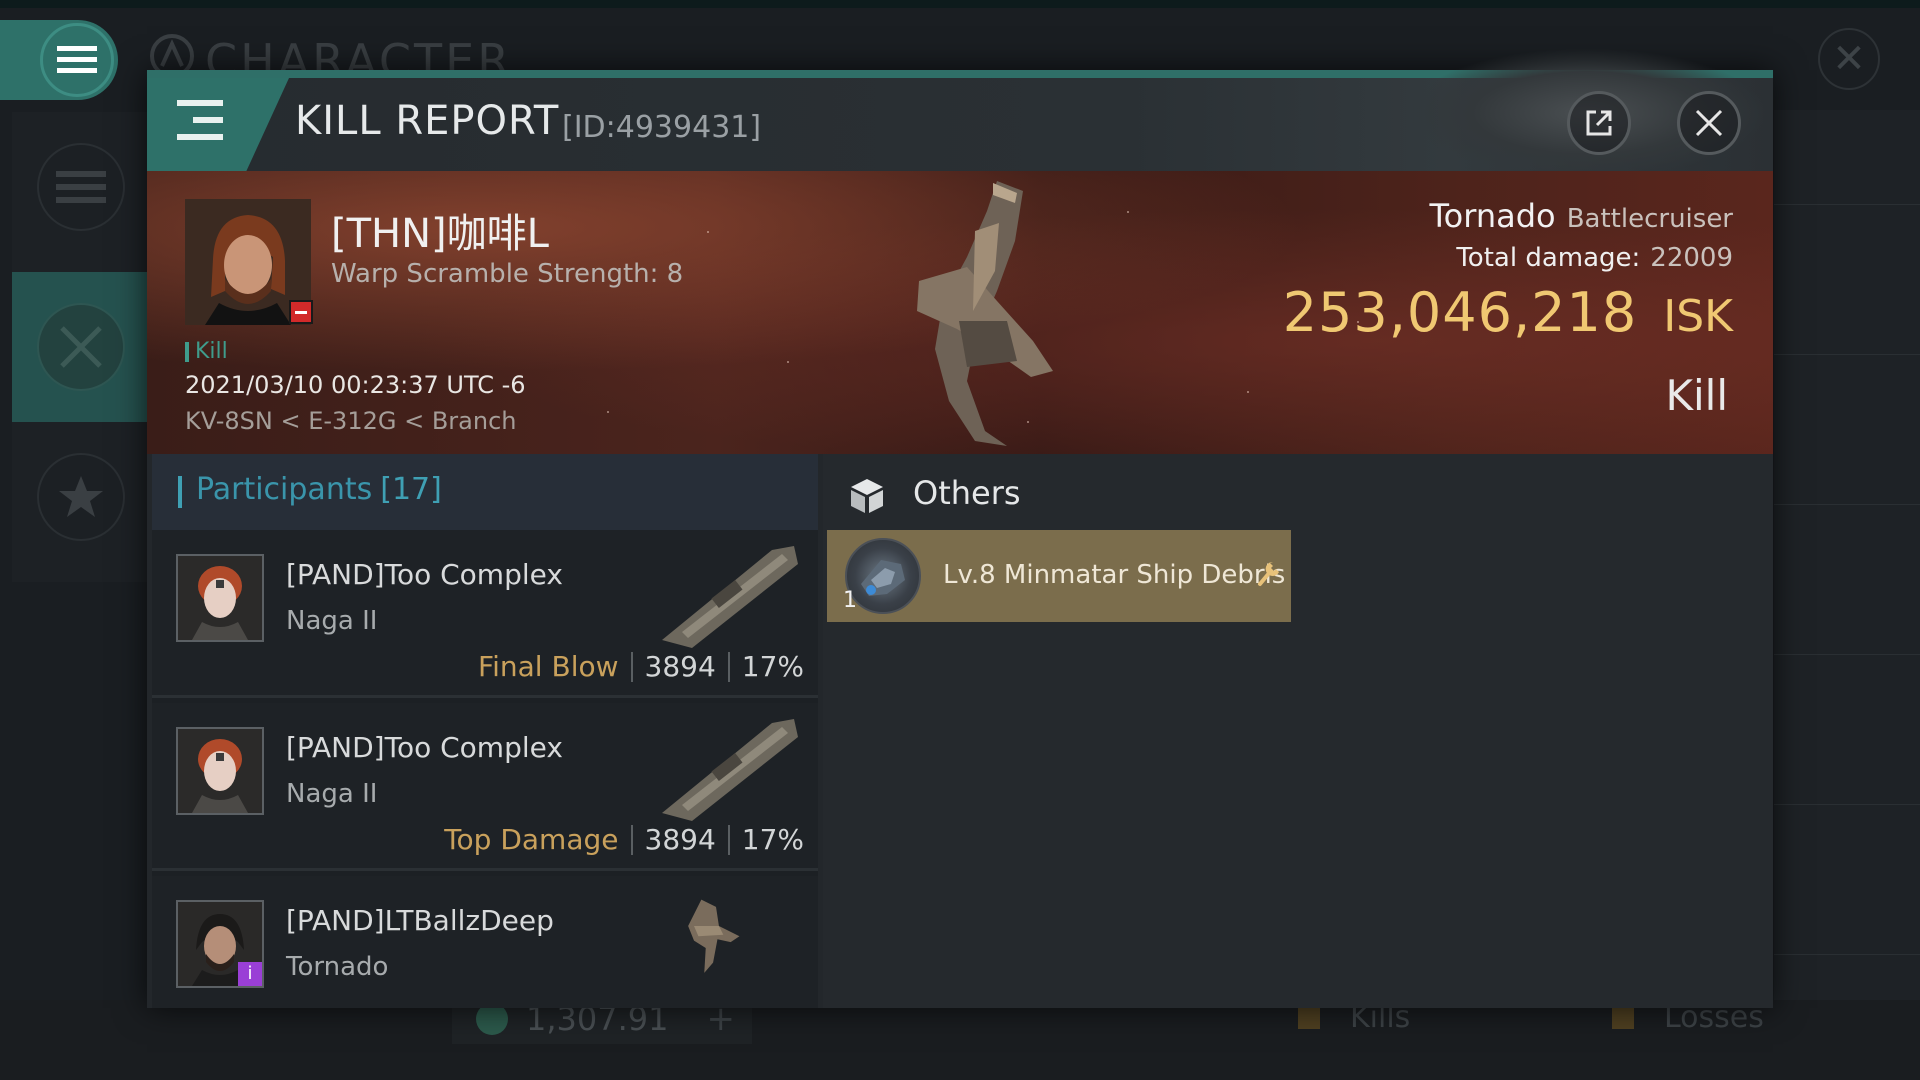 The width and height of the screenshot is (1920, 1080). I want to click on close-icon, so click(1709, 123).